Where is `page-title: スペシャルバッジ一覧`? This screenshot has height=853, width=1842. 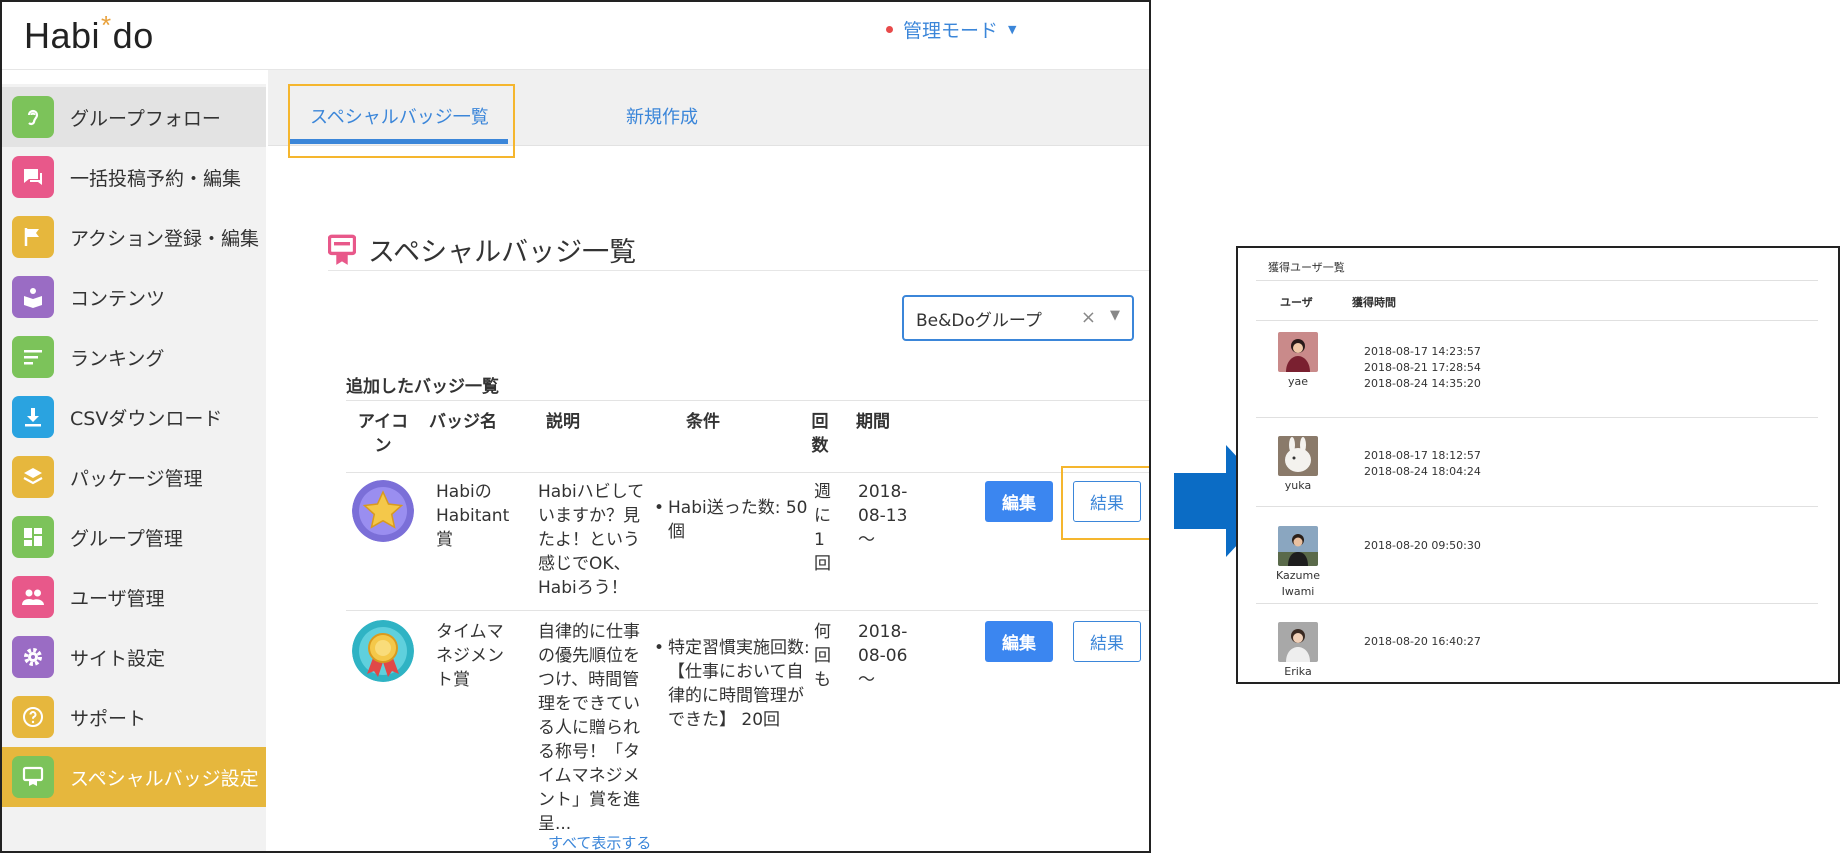 page-title: スペシャルバッジ一覧 is located at coordinates (502, 252).